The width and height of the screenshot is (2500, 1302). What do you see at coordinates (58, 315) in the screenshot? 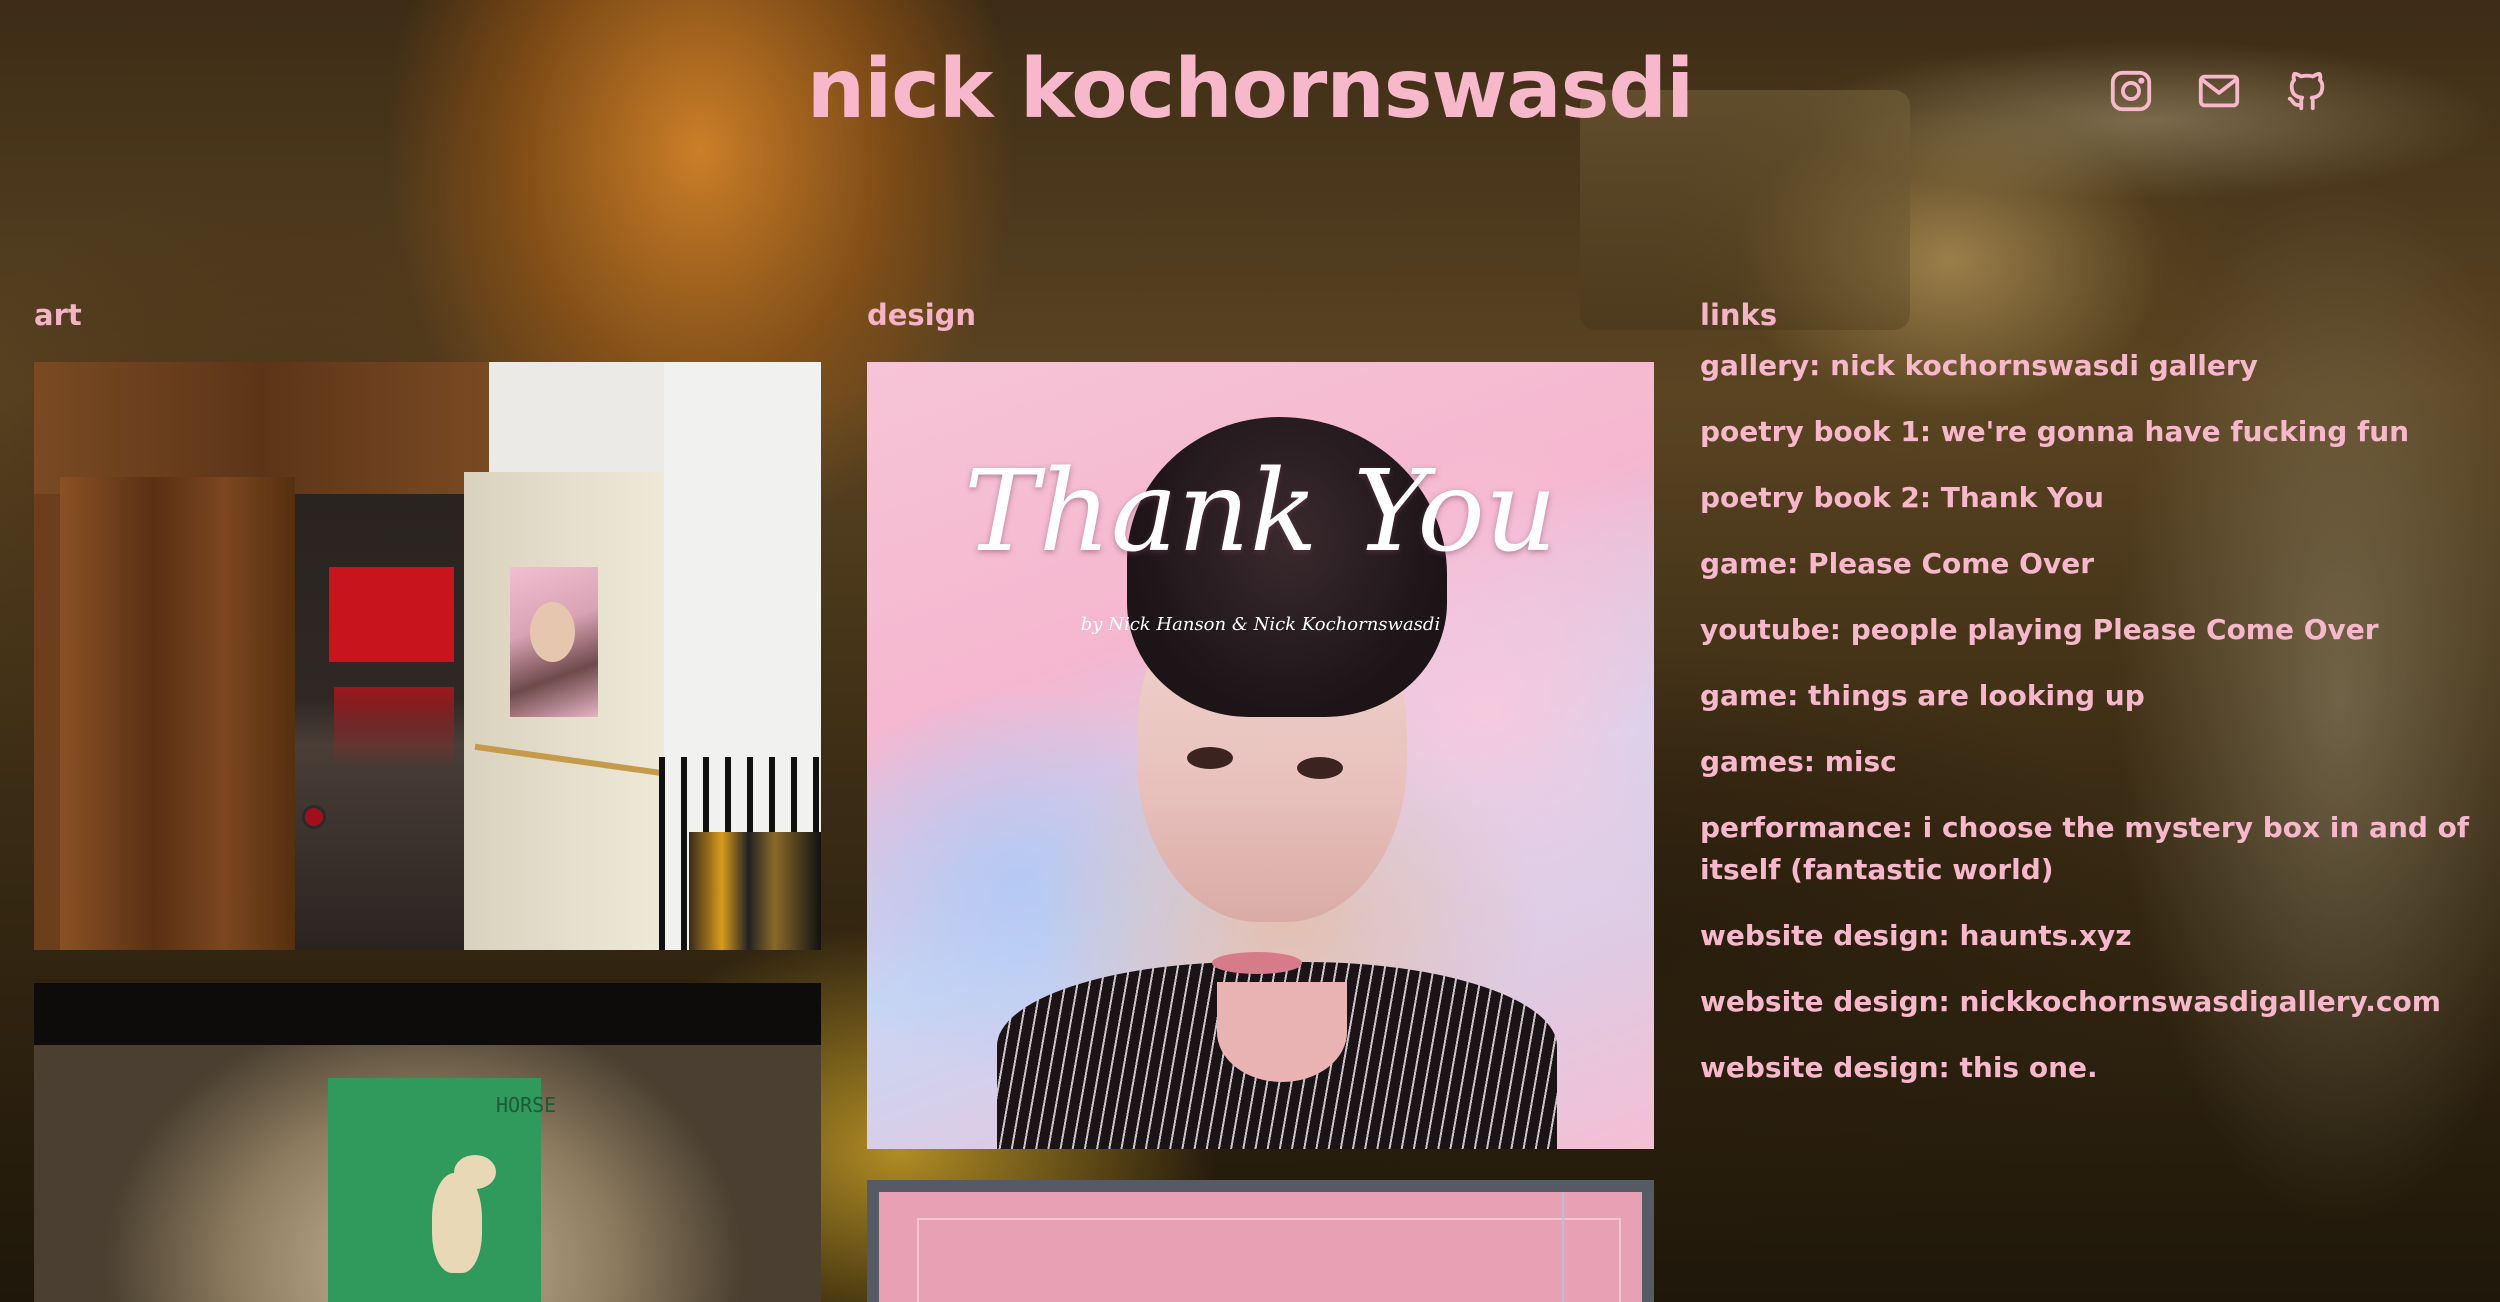
I see `art-heading: art` at bounding box center [58, 315].